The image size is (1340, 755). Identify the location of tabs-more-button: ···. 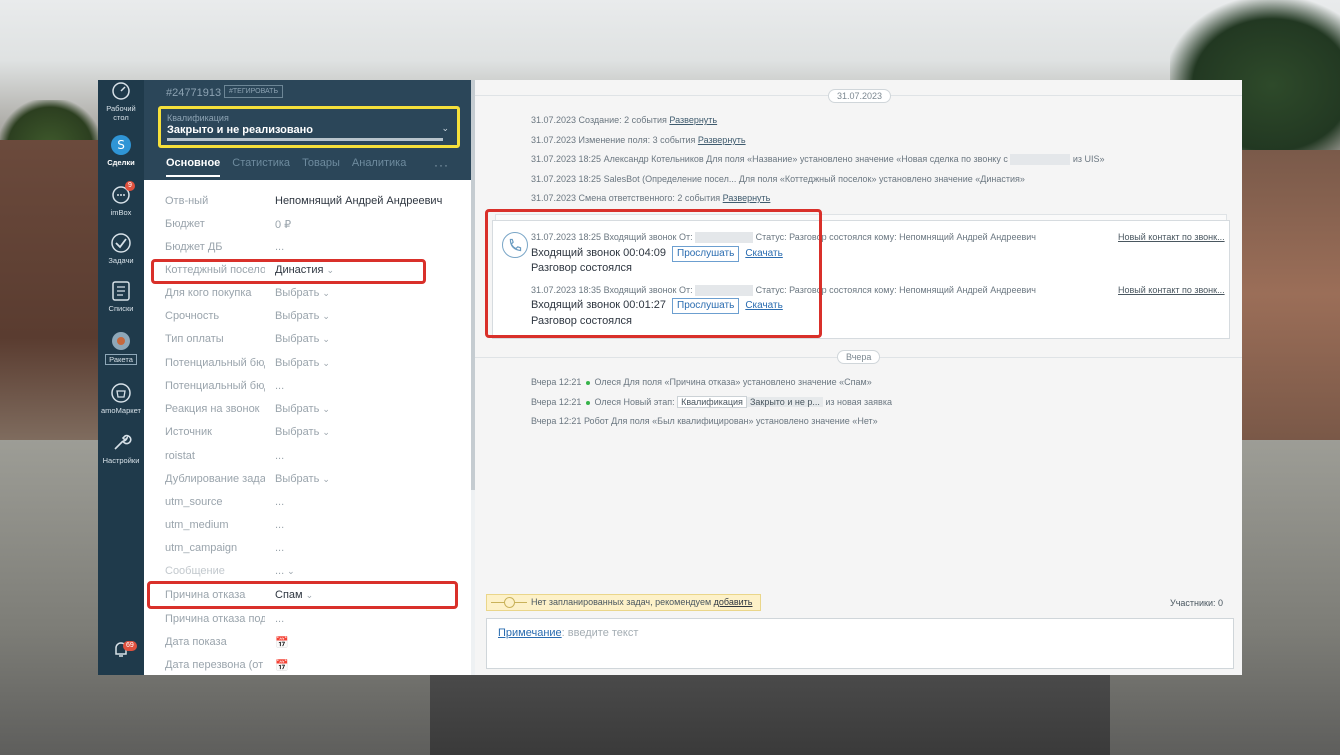
(441, 165).